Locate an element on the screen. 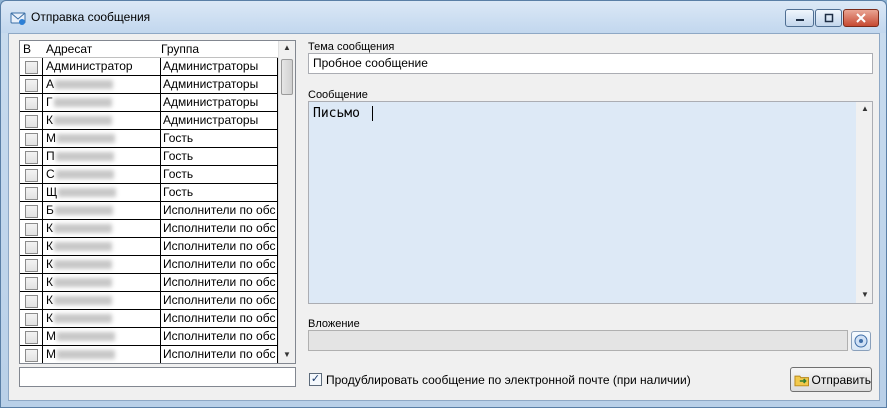 The height and width of the screenshot is (408, 887). addressee-cell: М is located at coordinates (101, 138).